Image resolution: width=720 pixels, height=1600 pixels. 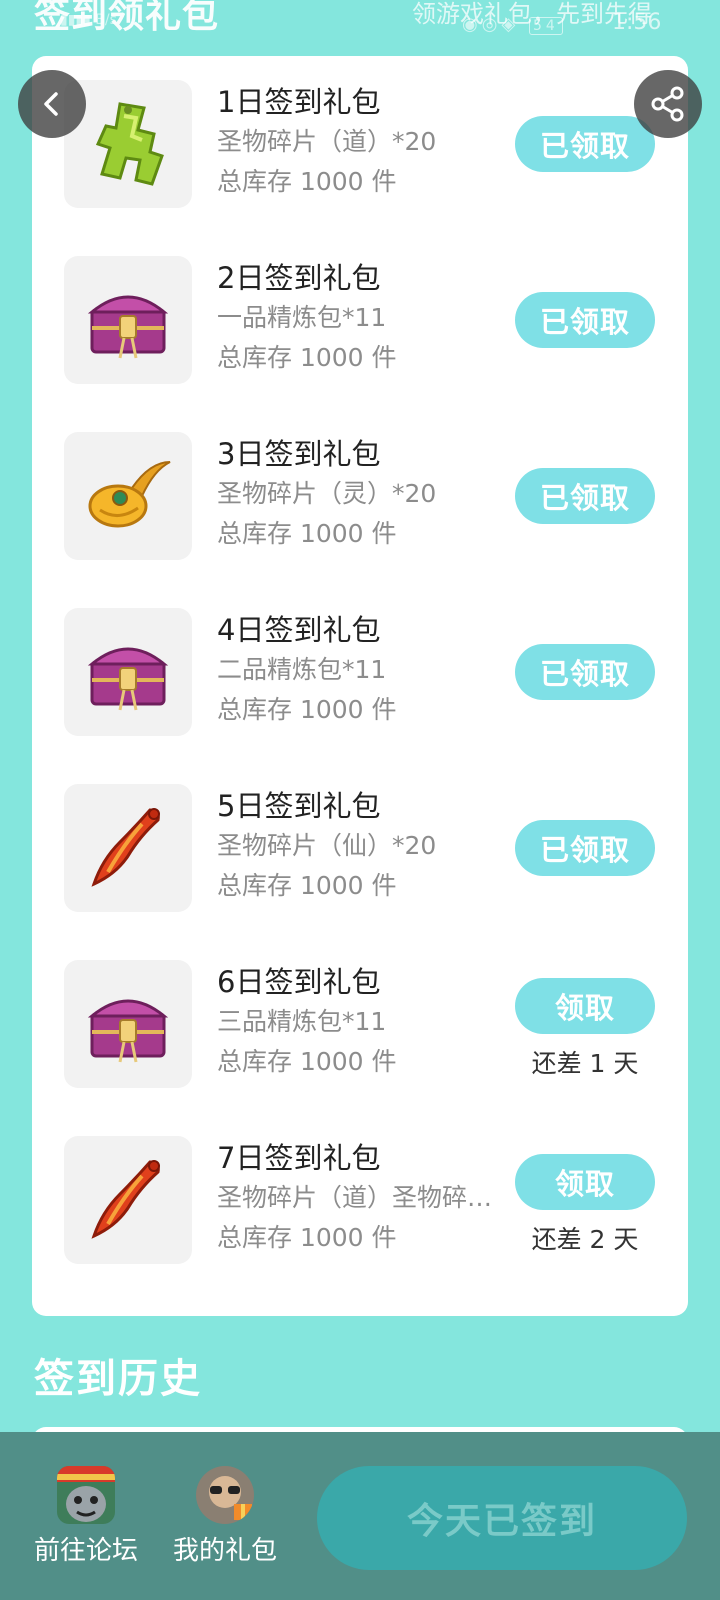 I want to click on gift-row-day-1: 1日签到礼包 圣物碎片（道）*20 总库存 1000 件 已领取, so click(x=360, y=132).